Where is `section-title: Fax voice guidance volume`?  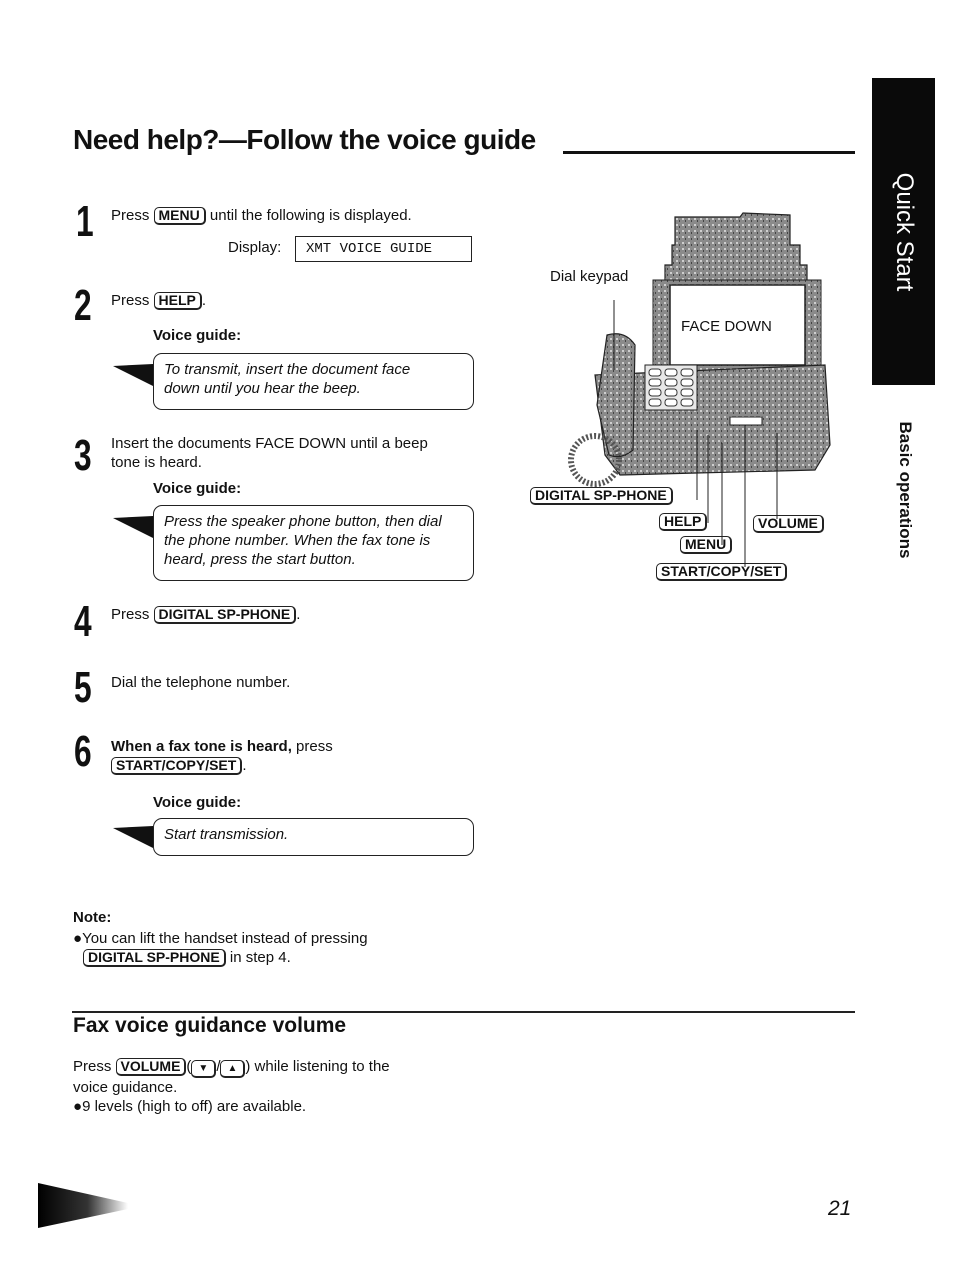 section-title: Fax voice guidance volume is located at coordinates (210, 1025).